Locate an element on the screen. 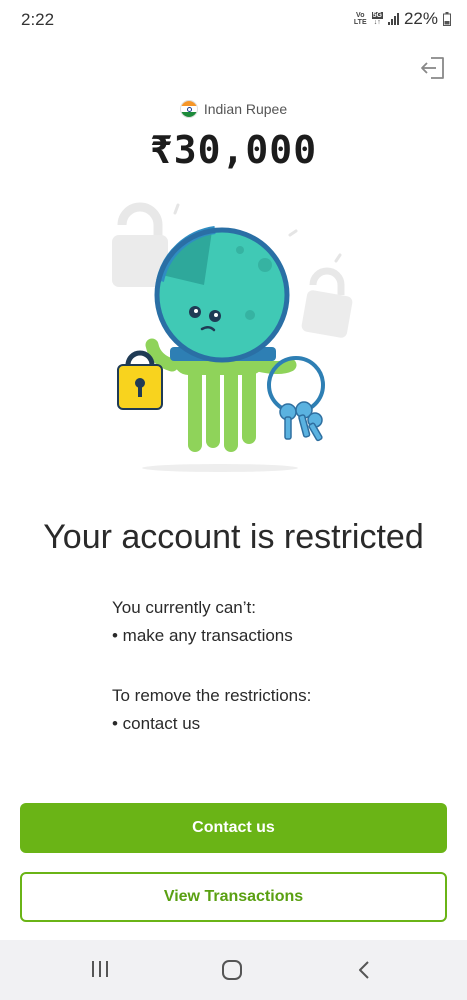 This screenshot has width=467, height=1000. recents-icon is located at coordinates (100, 969).